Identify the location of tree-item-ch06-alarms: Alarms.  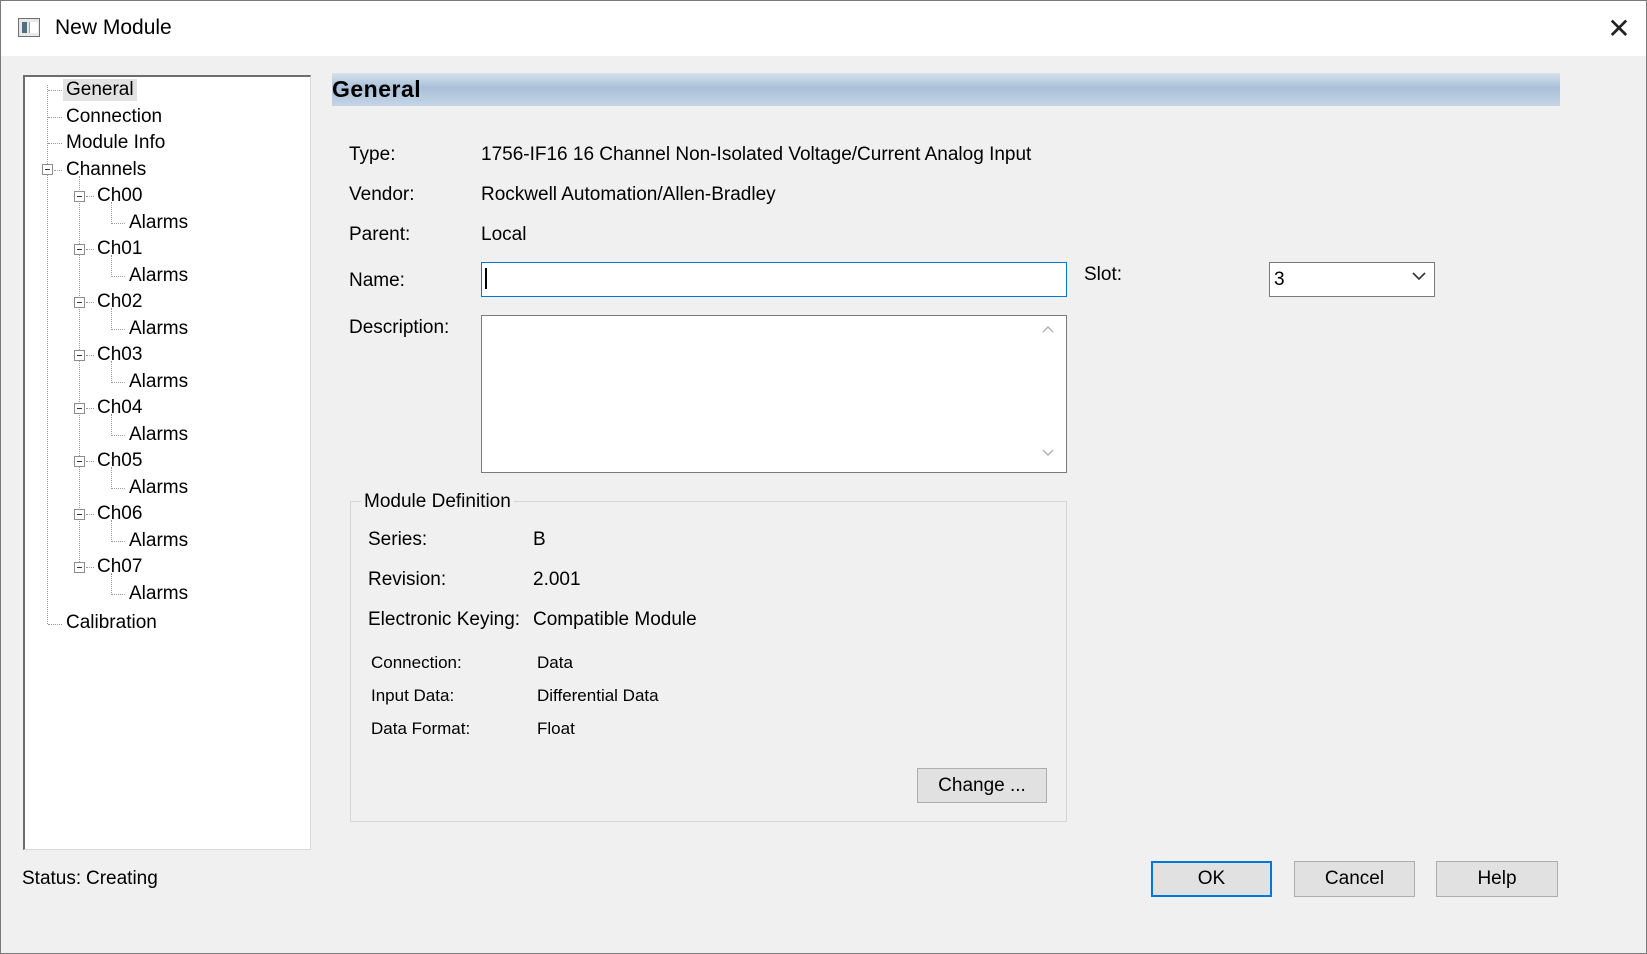
(158, 541).